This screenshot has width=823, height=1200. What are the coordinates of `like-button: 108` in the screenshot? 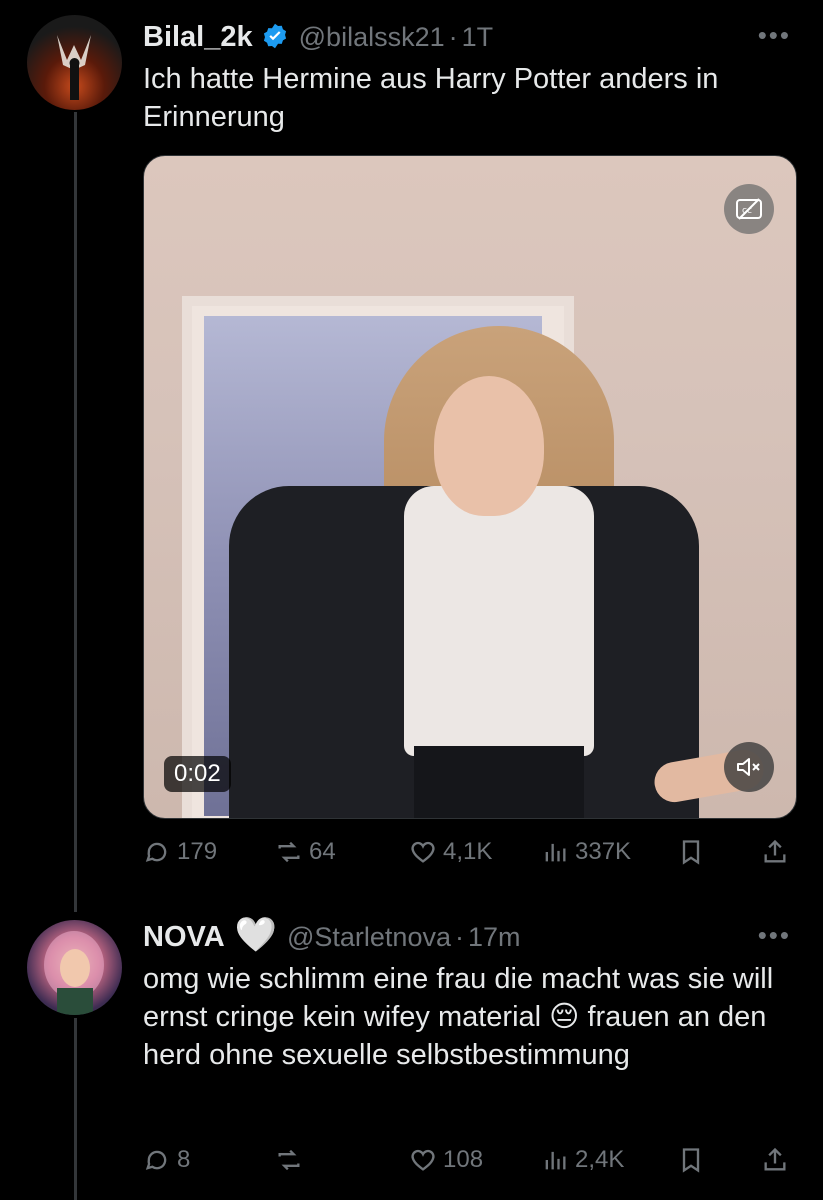 It's located at (446, 1160).